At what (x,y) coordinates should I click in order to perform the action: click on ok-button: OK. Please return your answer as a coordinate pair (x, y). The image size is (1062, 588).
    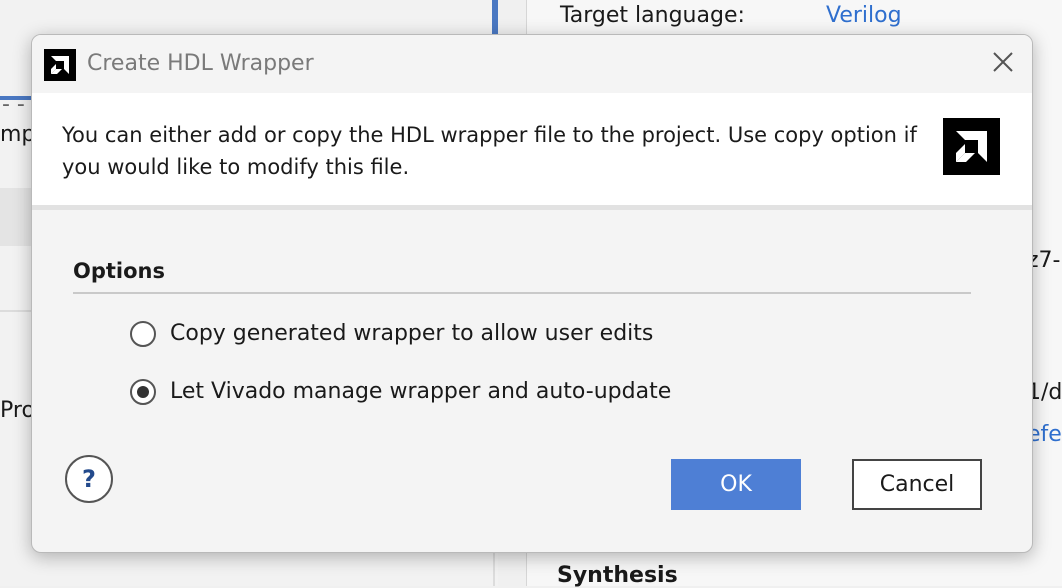
    Looking at the image, I should click on (736, 484).